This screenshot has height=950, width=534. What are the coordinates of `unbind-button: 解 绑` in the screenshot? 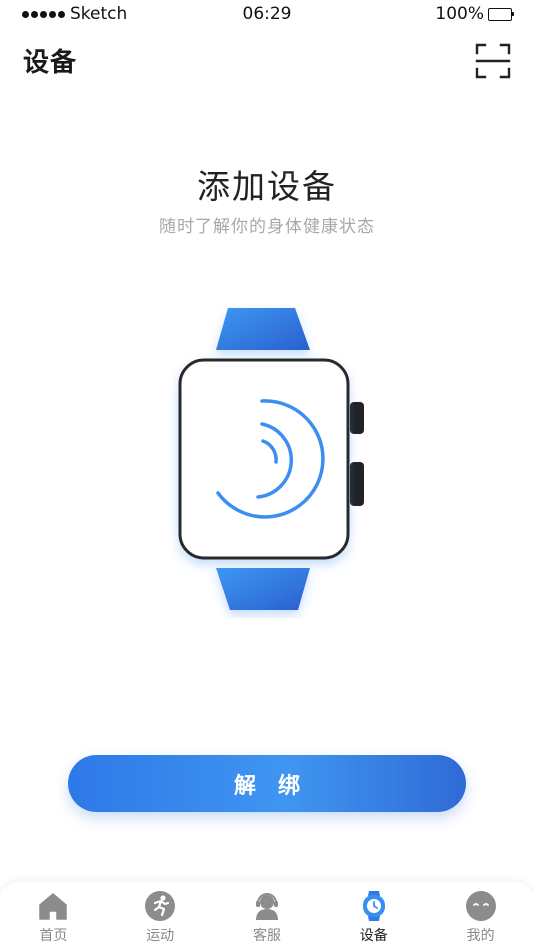 It's located at (267, 783).